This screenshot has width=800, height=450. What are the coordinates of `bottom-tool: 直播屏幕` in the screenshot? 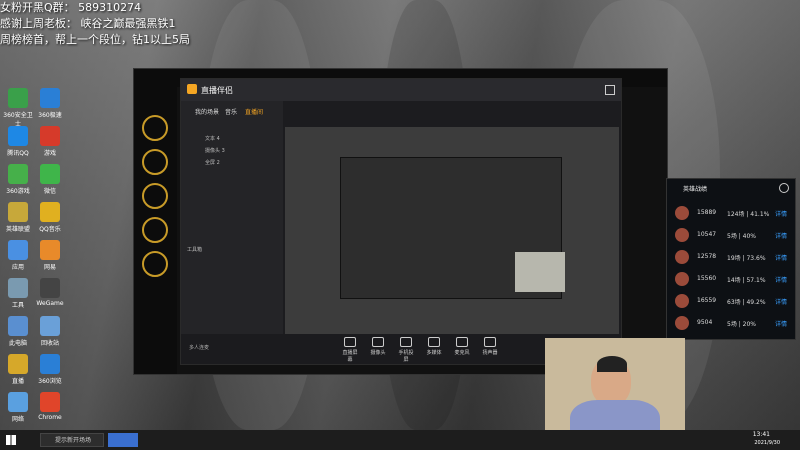 It's located at (350, 350).